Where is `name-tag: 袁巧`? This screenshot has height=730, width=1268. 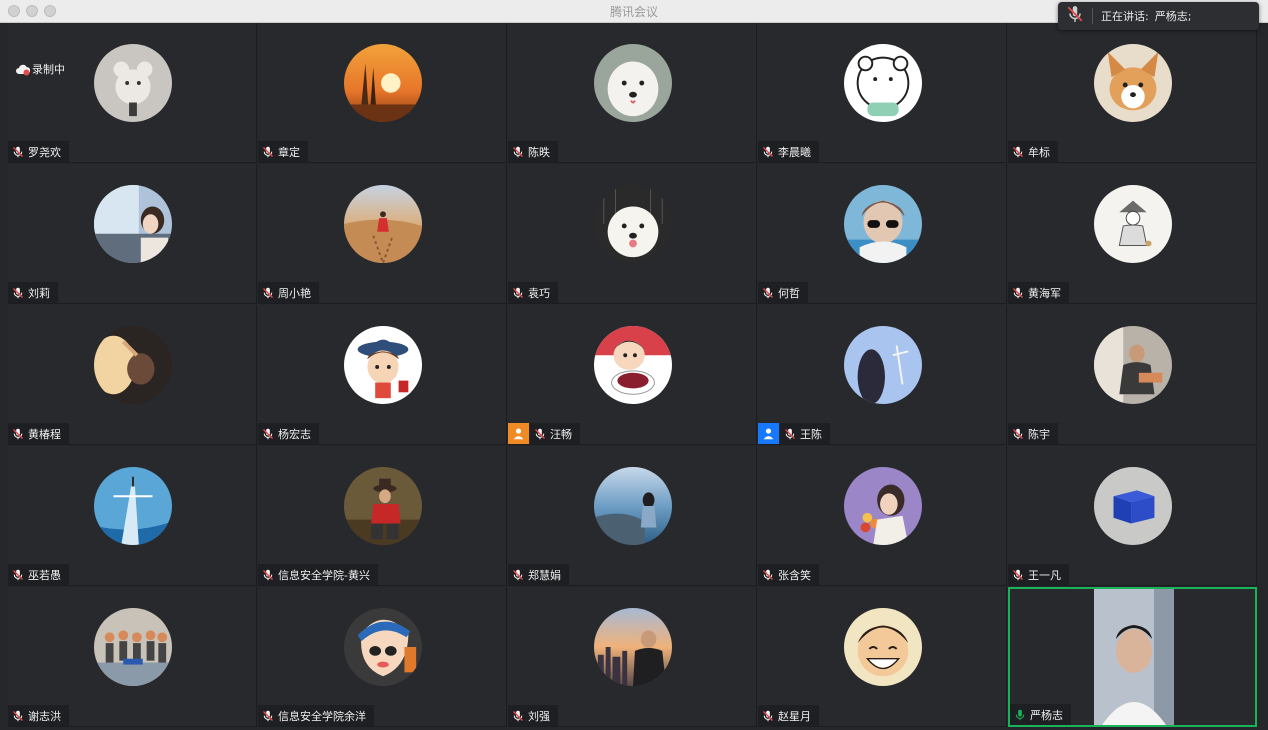
name-tag: 袁巧 is located at coordinates (533, 292).